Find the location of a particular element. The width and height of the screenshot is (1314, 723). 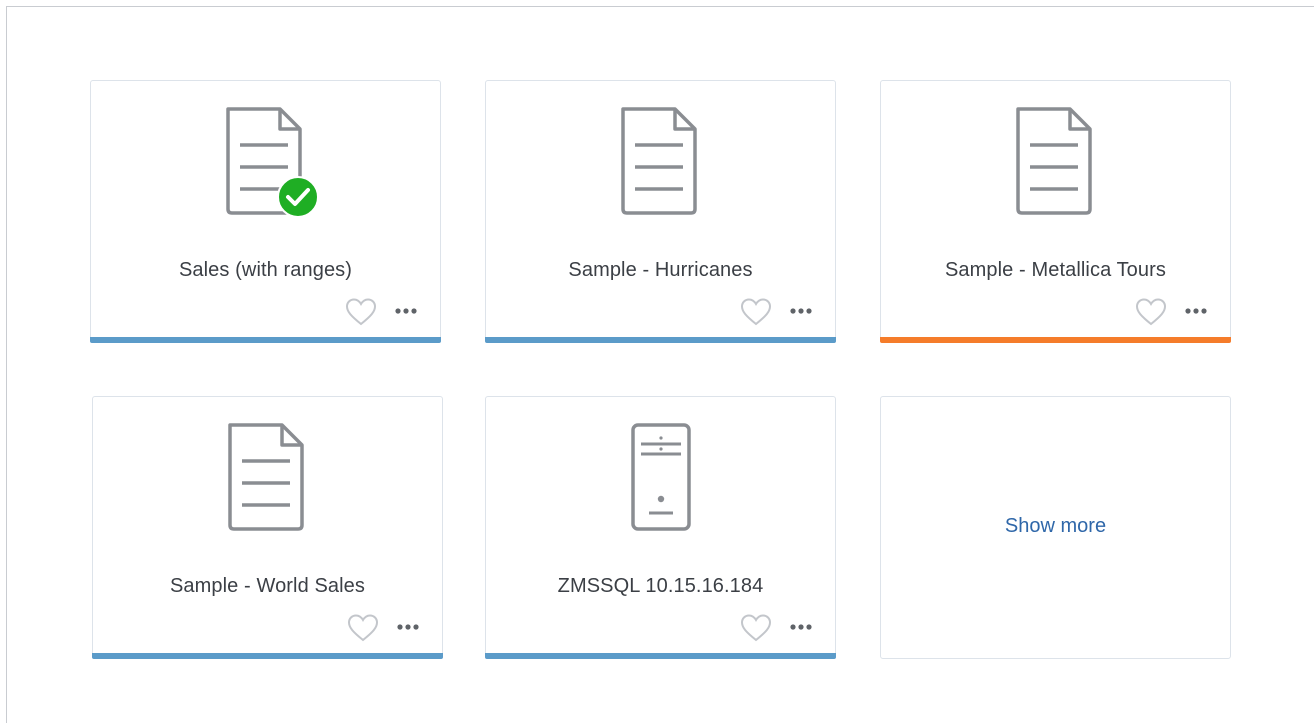

card-title: ZMSSQL 10.15.16.184 is located at coordinates (660, 586).